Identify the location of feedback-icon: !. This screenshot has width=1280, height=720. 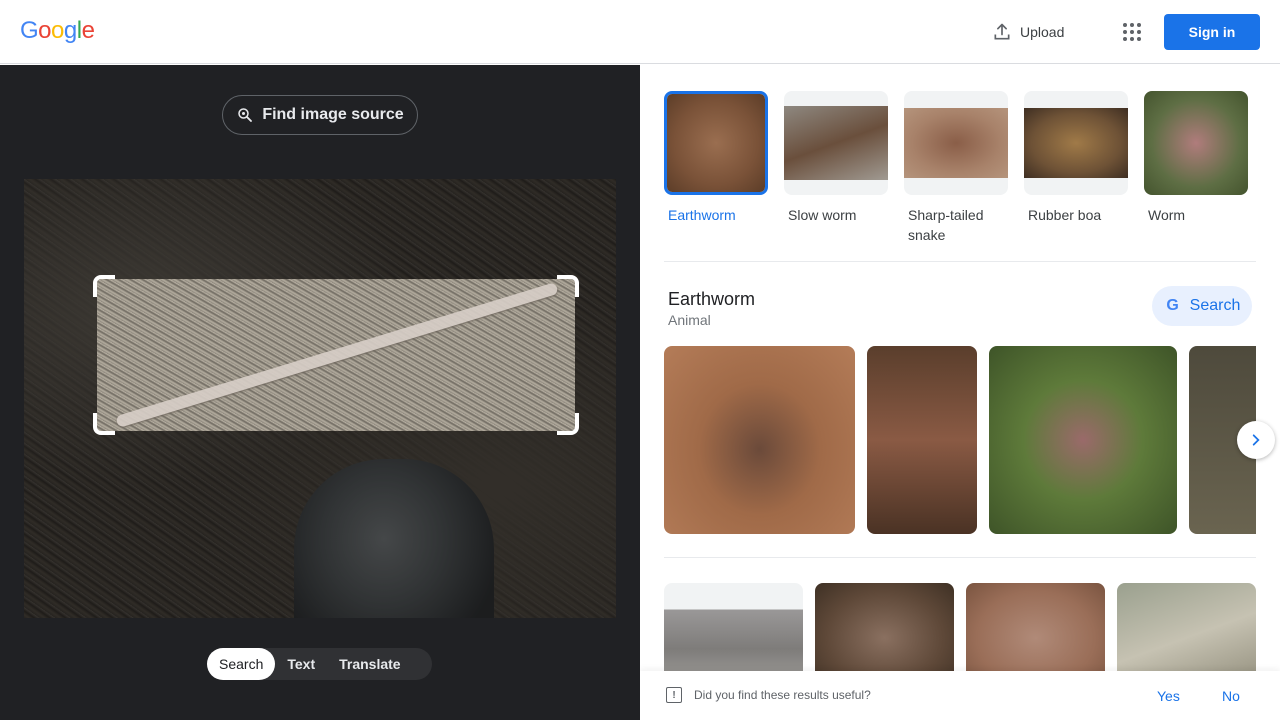
(674, 695).